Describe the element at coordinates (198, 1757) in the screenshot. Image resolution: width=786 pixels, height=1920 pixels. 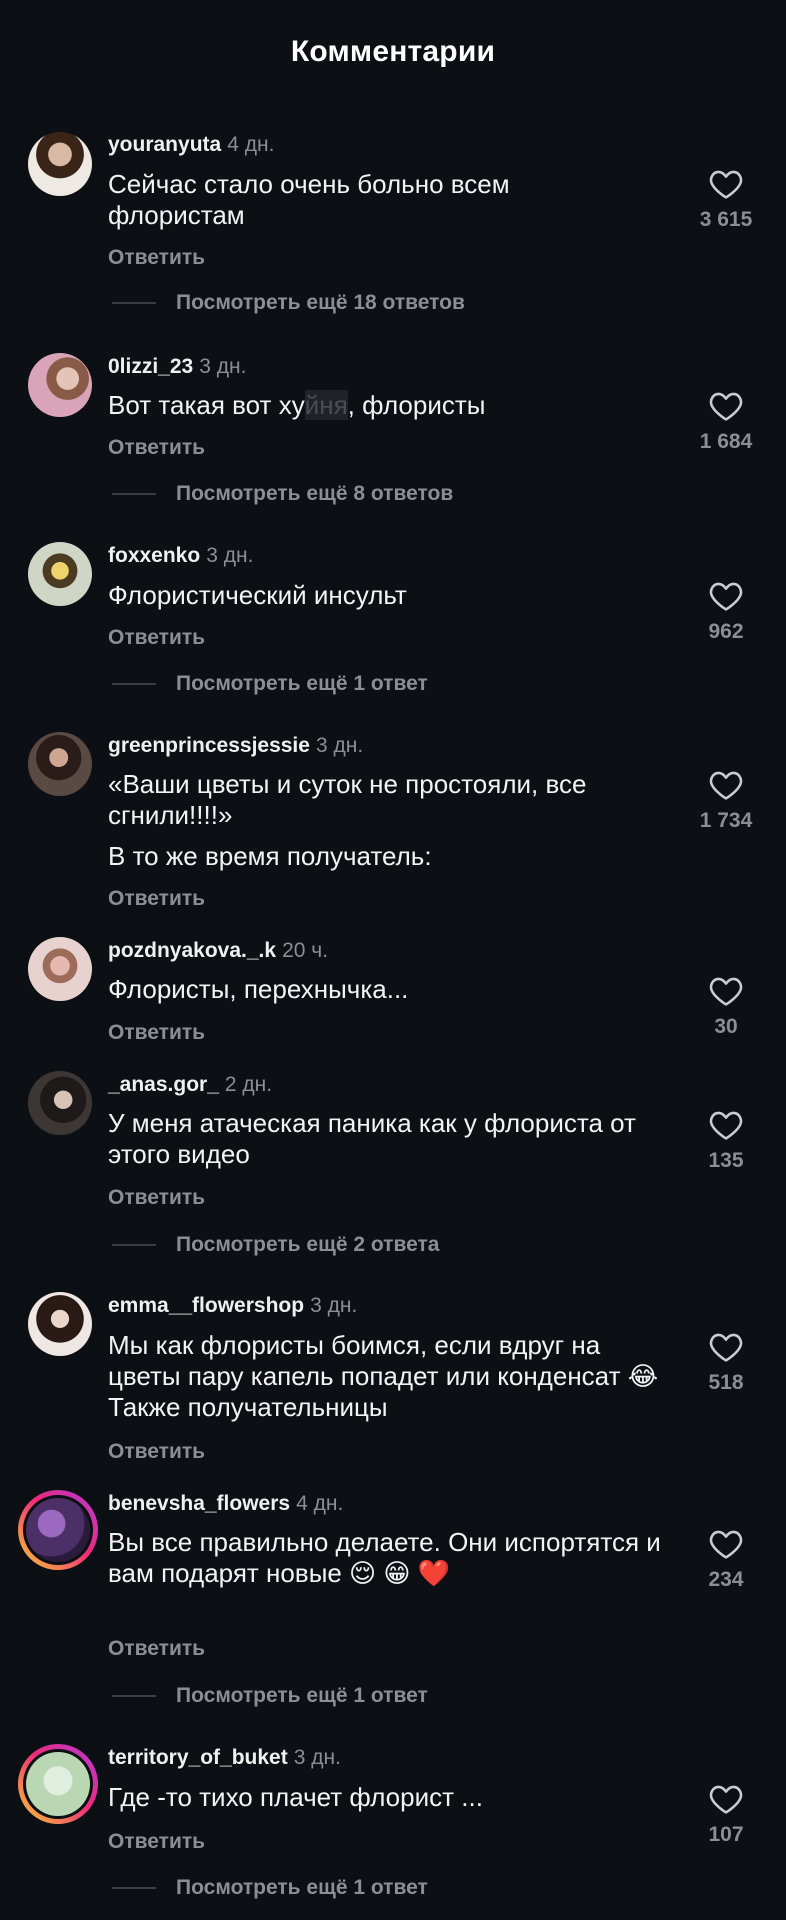
I see `username: territory_of_buket` at that location.